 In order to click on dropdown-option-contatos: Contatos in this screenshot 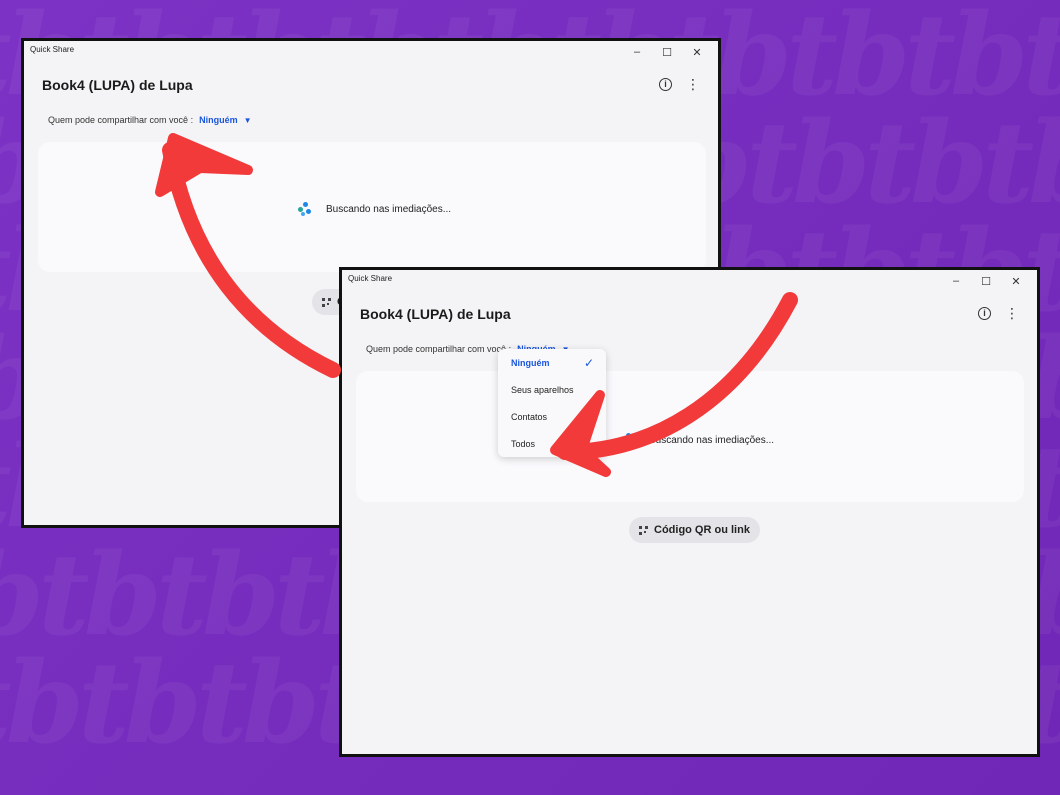, I will do `click(529, 417)`.